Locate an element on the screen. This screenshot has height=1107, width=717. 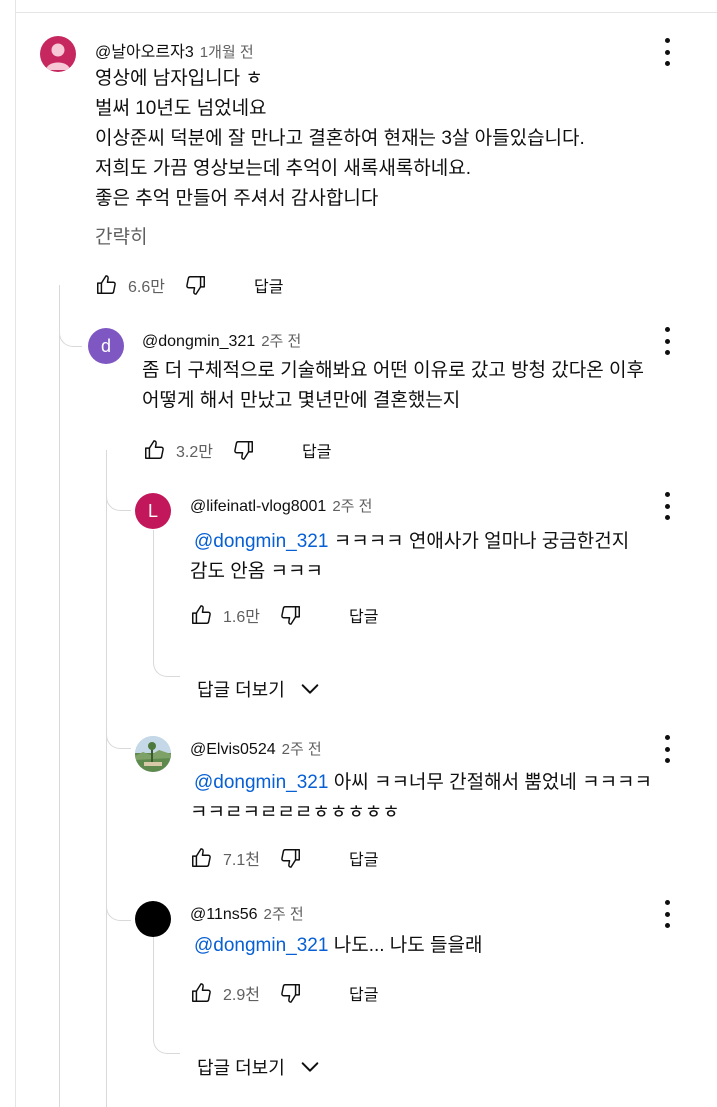
comment-line: 감도 안옴 ㅋㅋㅋ is located at coordinates (256, 571).